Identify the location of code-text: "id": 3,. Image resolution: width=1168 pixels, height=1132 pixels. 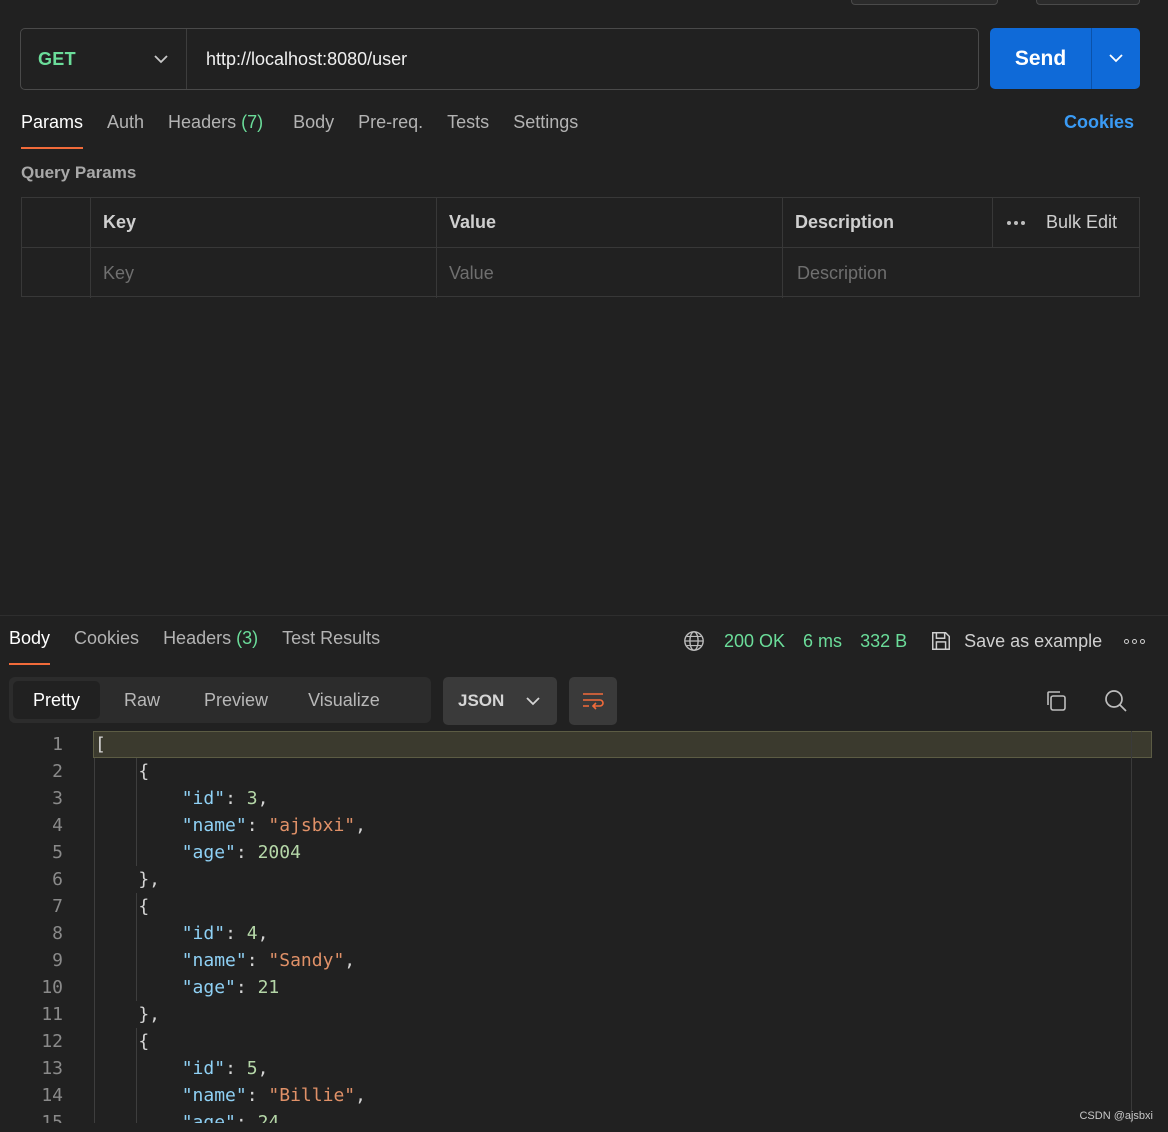
(225, 798).